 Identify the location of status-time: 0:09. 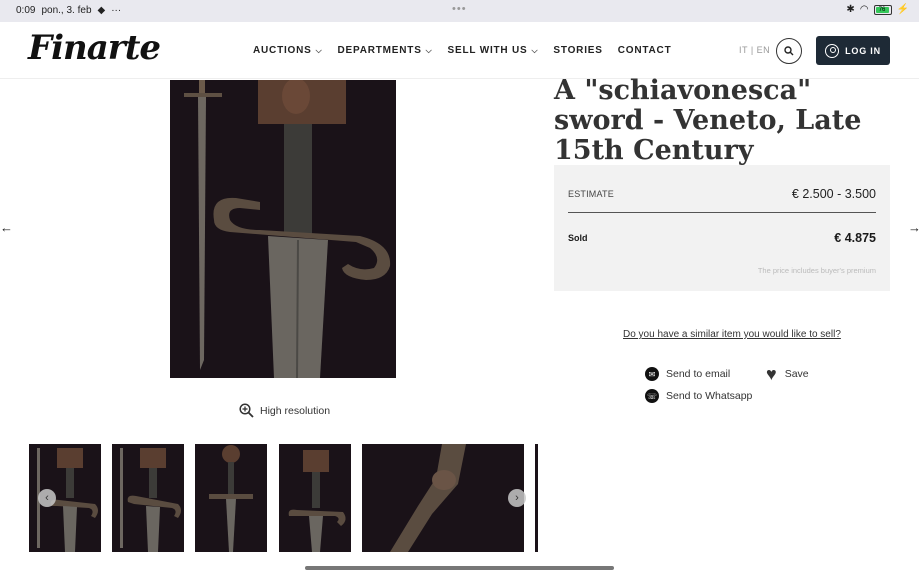
(26, 10).